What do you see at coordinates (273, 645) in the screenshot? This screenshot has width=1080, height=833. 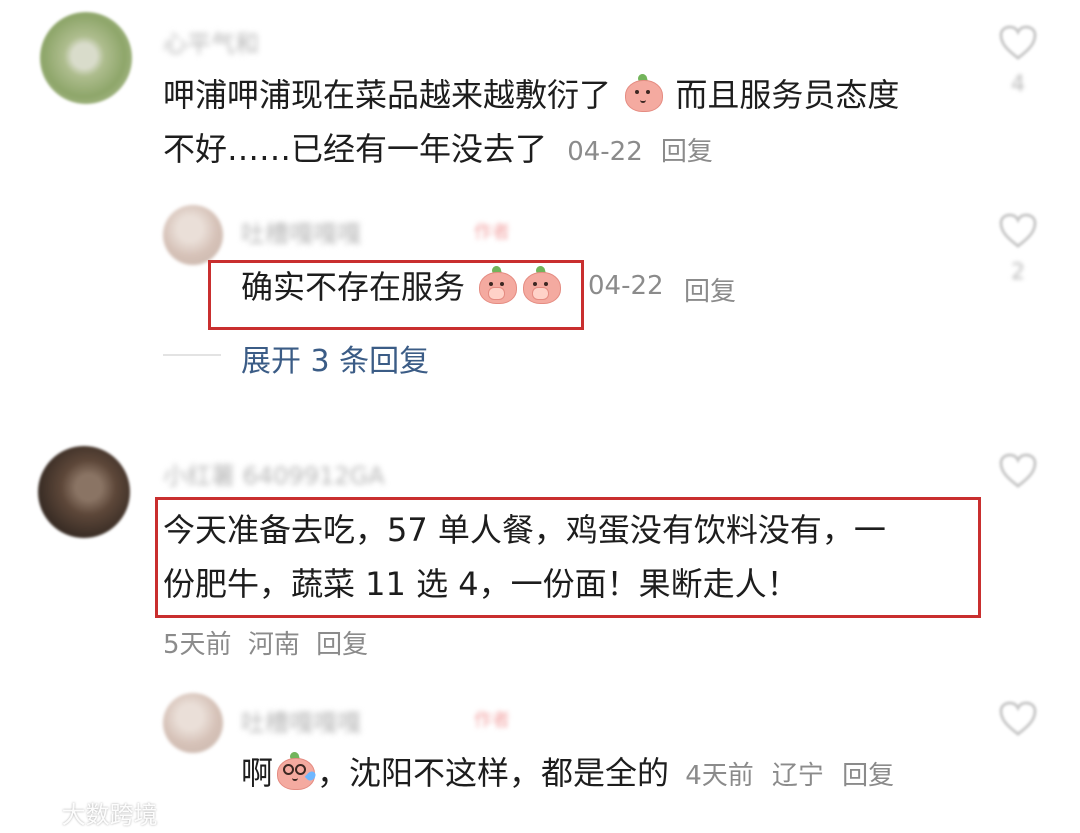 I see `comment-location: 河南` at bounding box center [273, 645].